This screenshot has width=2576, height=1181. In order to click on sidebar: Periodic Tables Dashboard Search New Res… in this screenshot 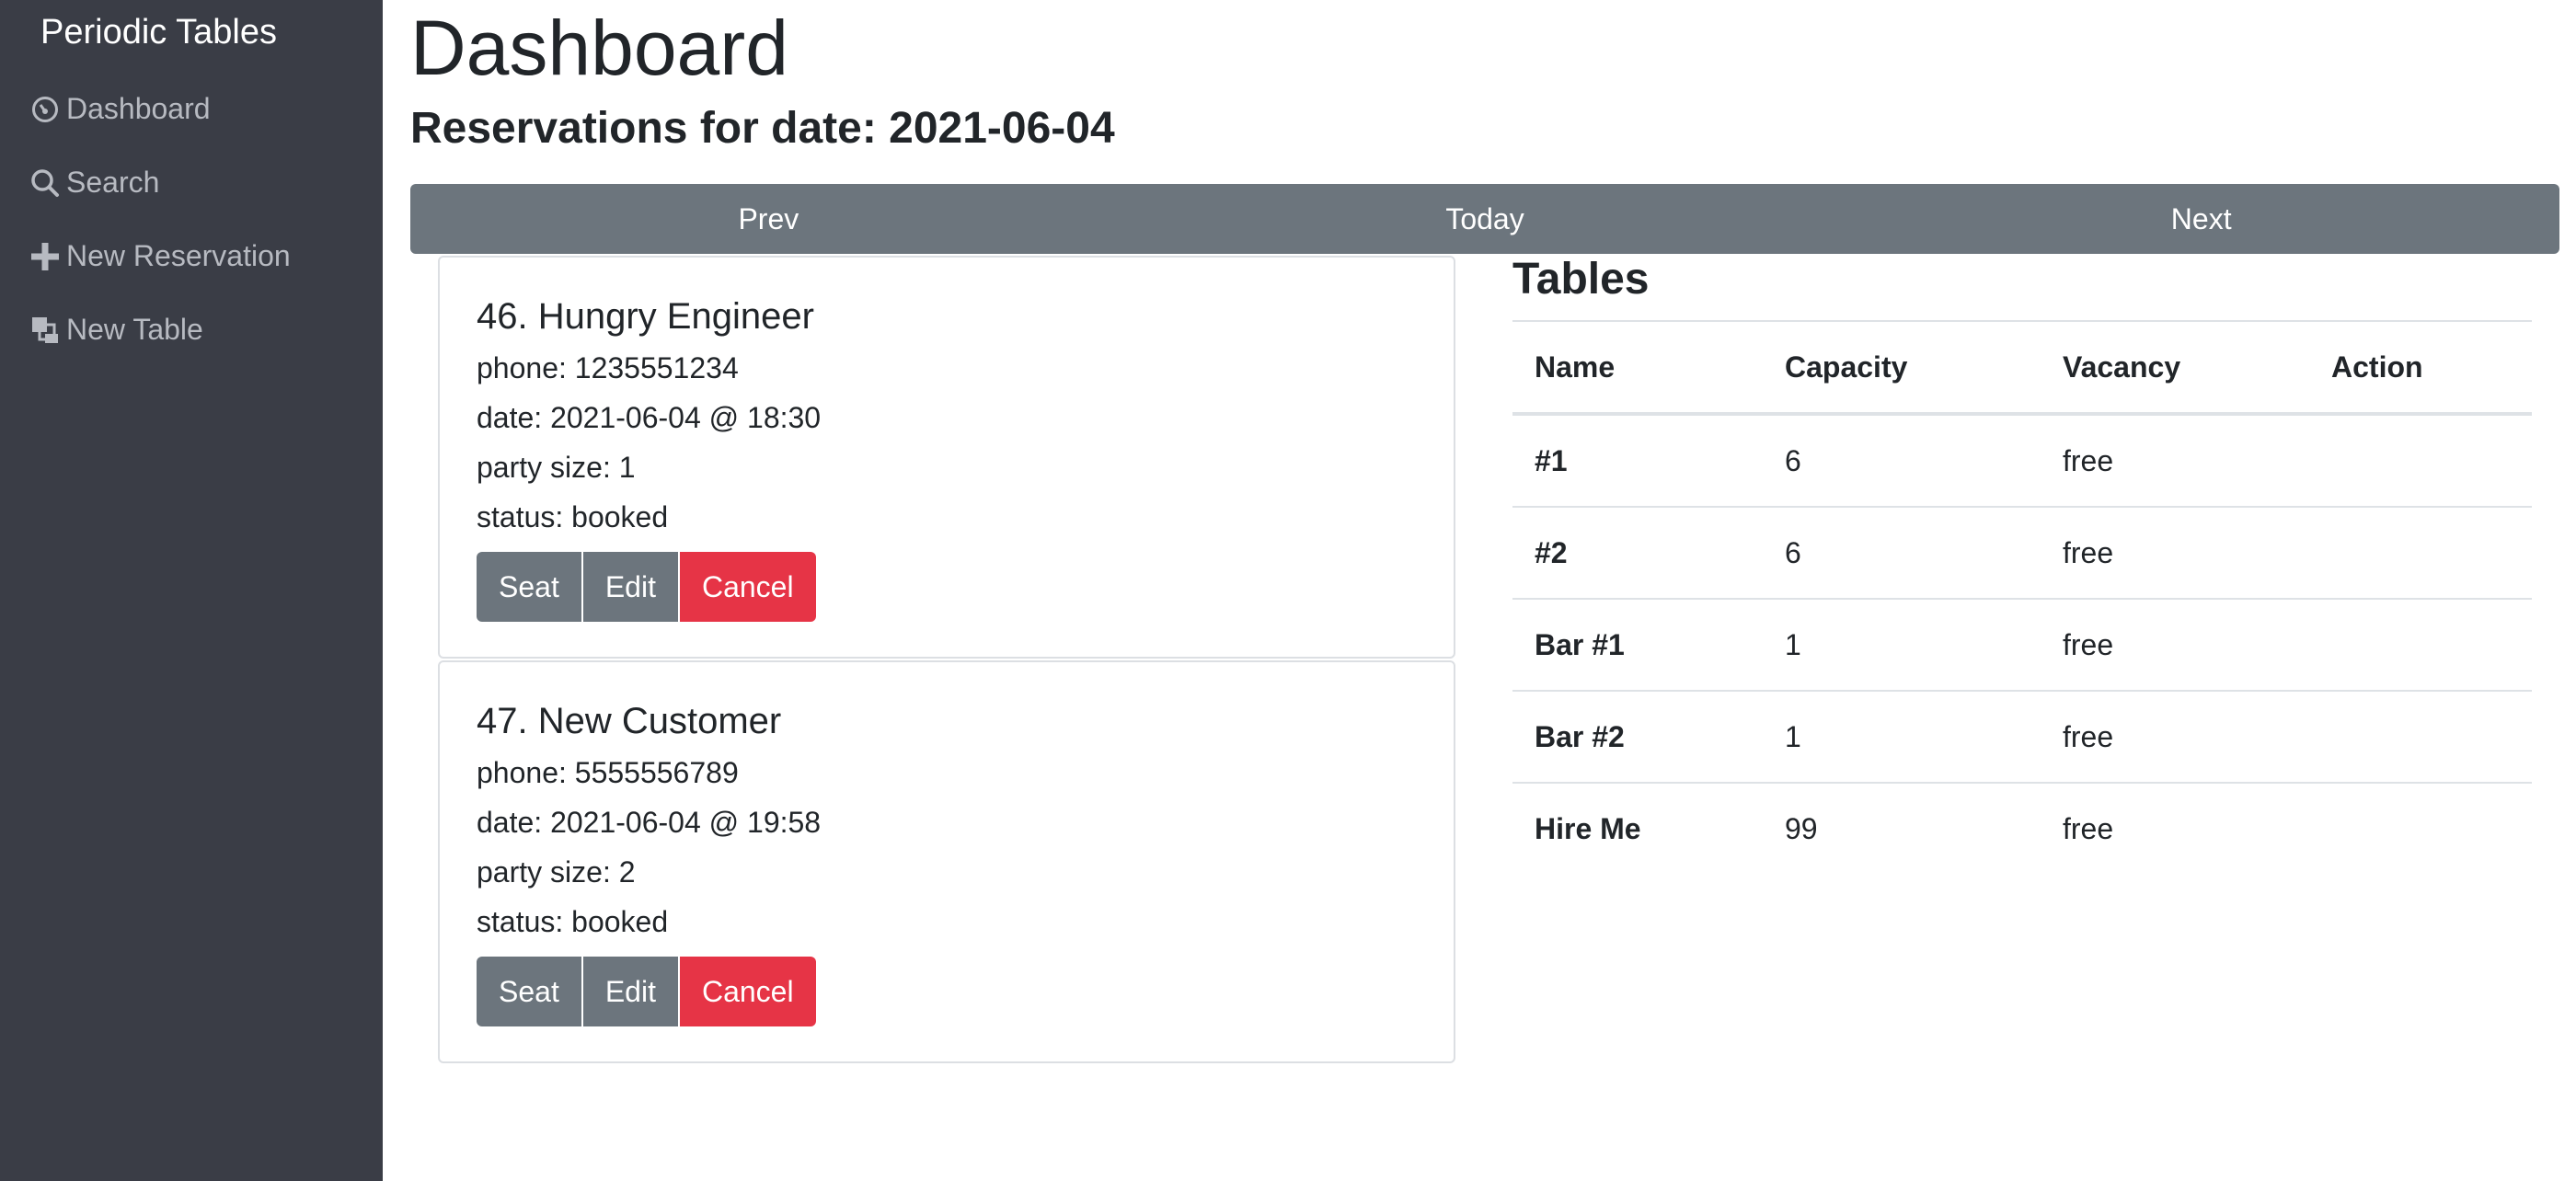, I will do `click(191, 590)`.